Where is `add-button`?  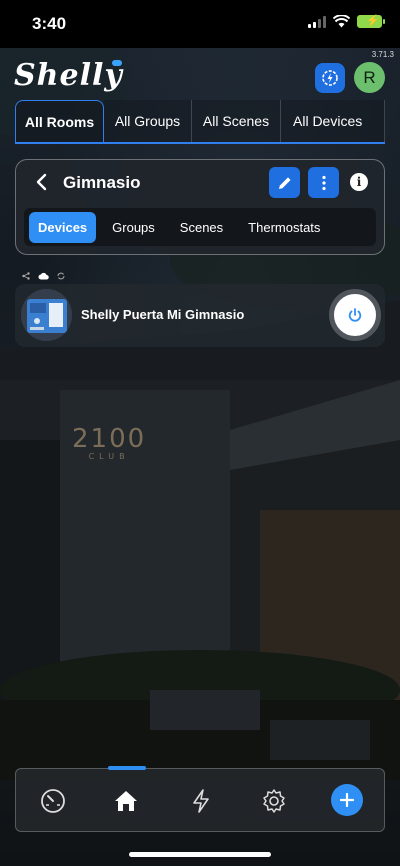 add-button is located at coordinates (347, 800).